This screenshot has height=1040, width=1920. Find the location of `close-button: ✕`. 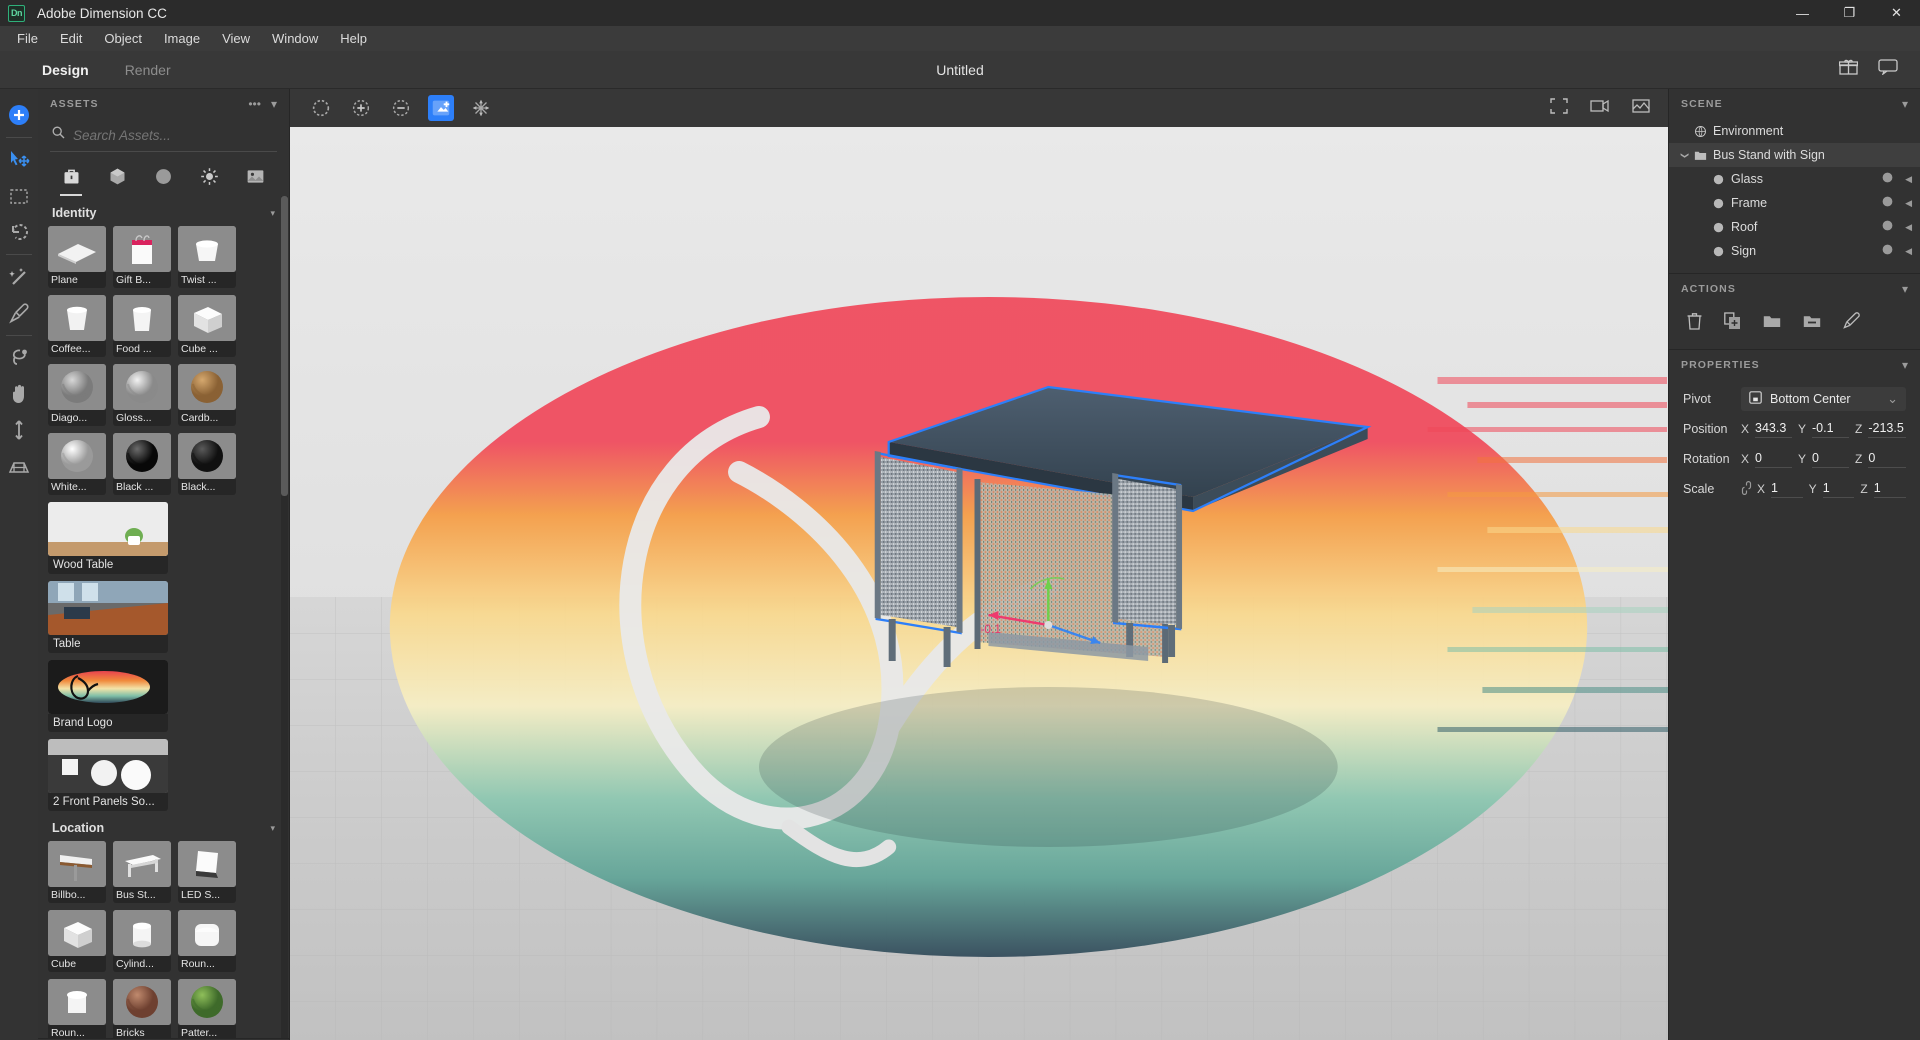

close-button: ✕ is located at coordinates (1896, 13).